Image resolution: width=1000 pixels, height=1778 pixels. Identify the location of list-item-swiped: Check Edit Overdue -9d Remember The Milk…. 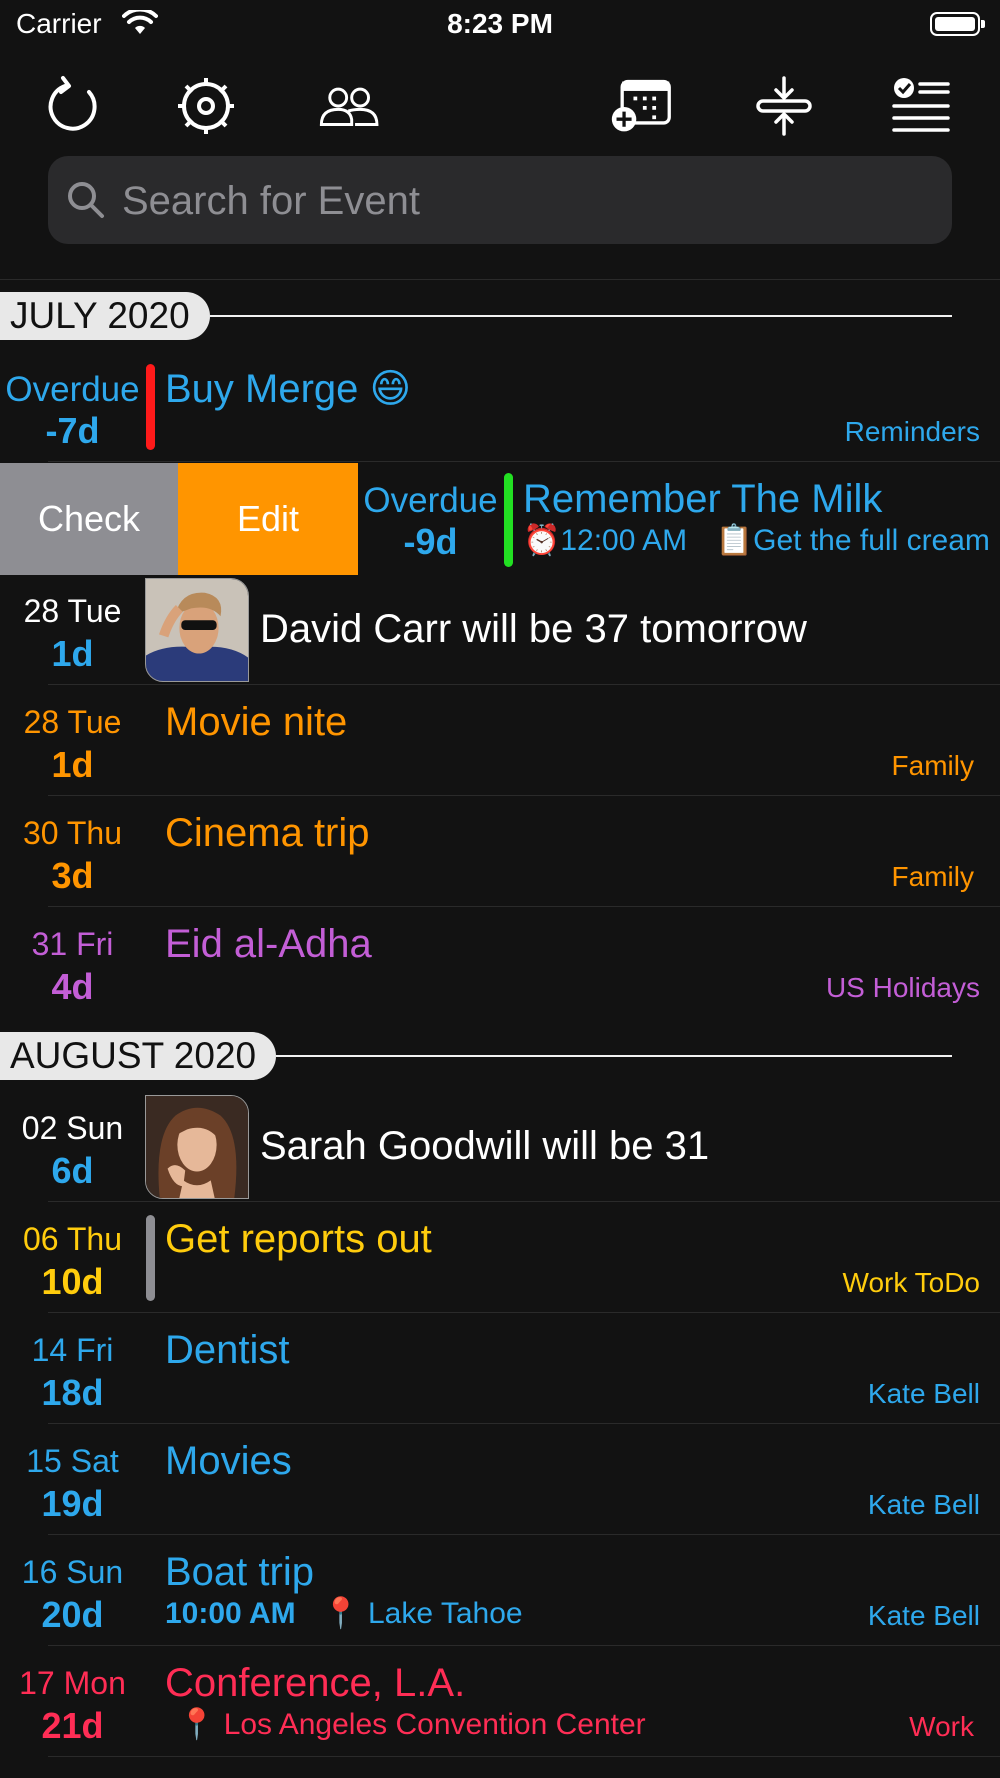
(500, 519).